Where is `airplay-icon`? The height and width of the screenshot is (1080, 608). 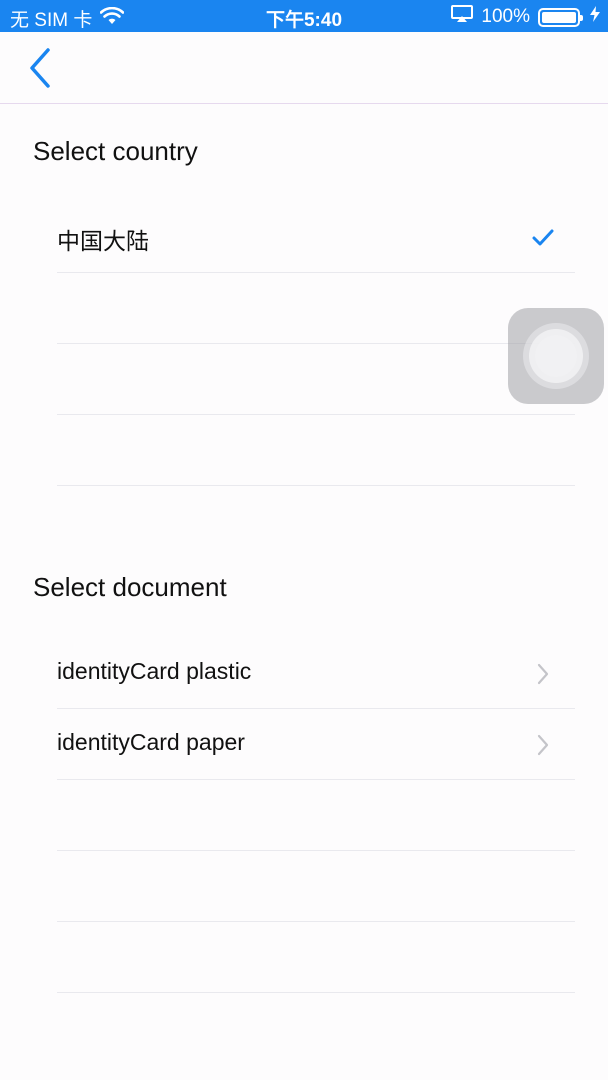 airplay-icon is located at coordinates (462, 17).